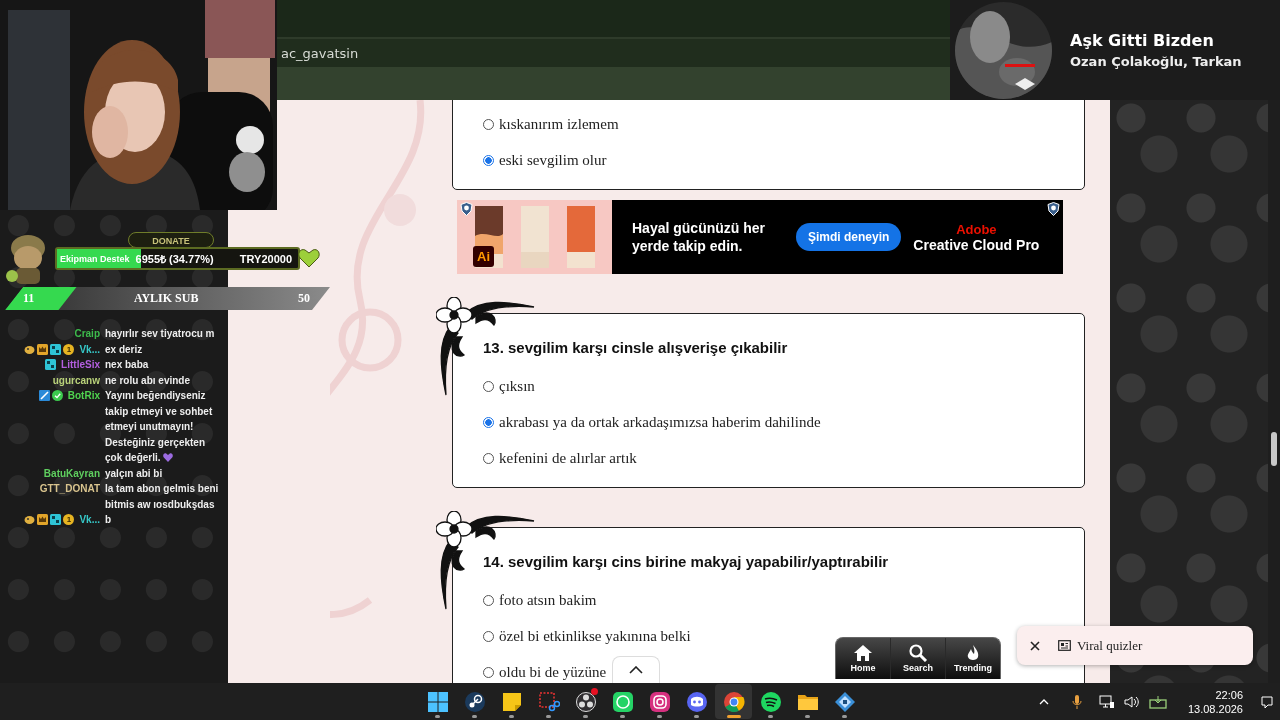  What do you see at coordinates (1076, 701) in the screenshot?
I see `microphone-icon` at bounding box center [1076, 701].